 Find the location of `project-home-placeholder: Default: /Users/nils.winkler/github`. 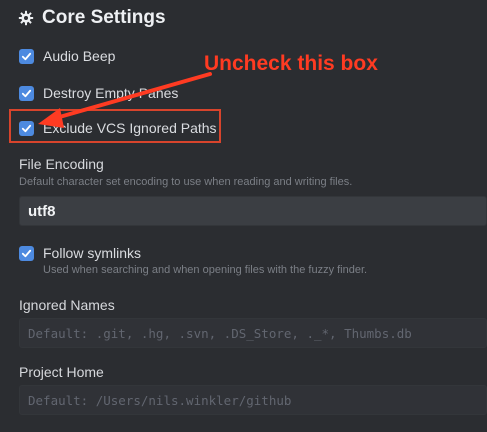

project-home-placeholder: Default: /Users/nils.winkler/github is located at coordinates (160, 400).